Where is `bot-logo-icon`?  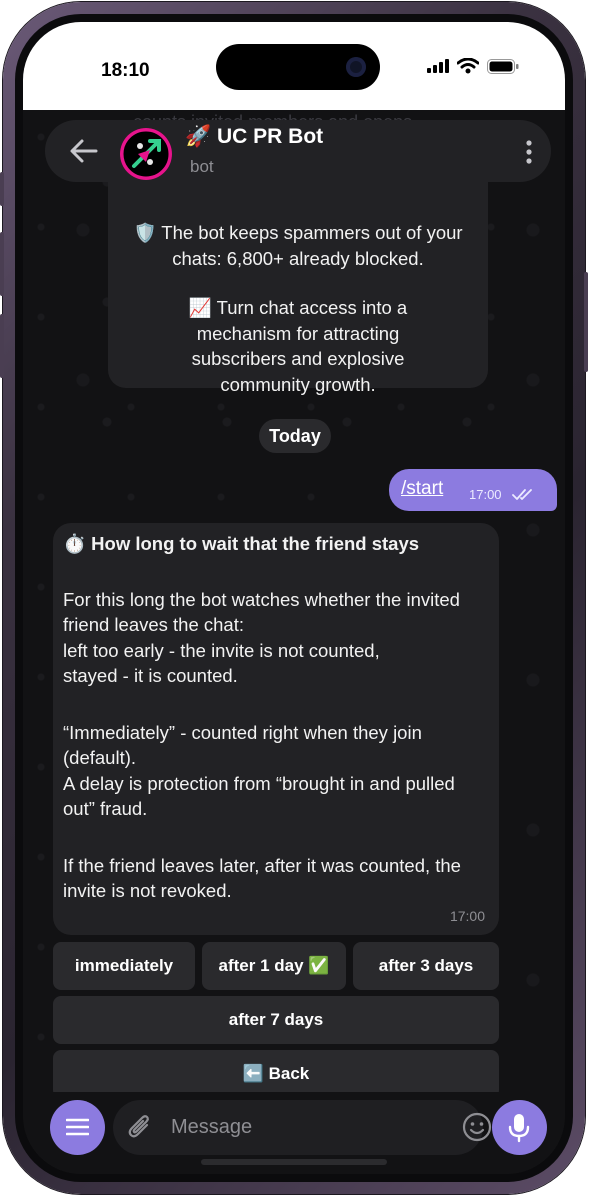
bot-logo-icon is located at coordinates (146, 154).